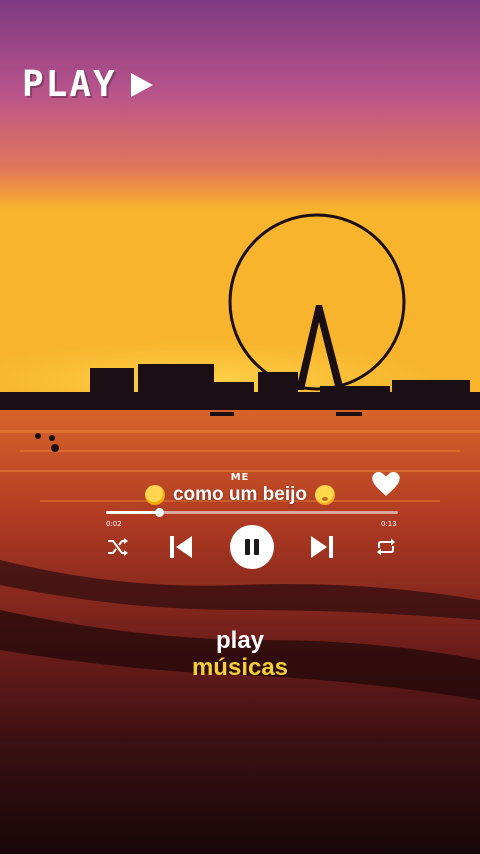 The width and height of the screenshot is (480, 854). I want to click on repeat-button, so click(386, 547).